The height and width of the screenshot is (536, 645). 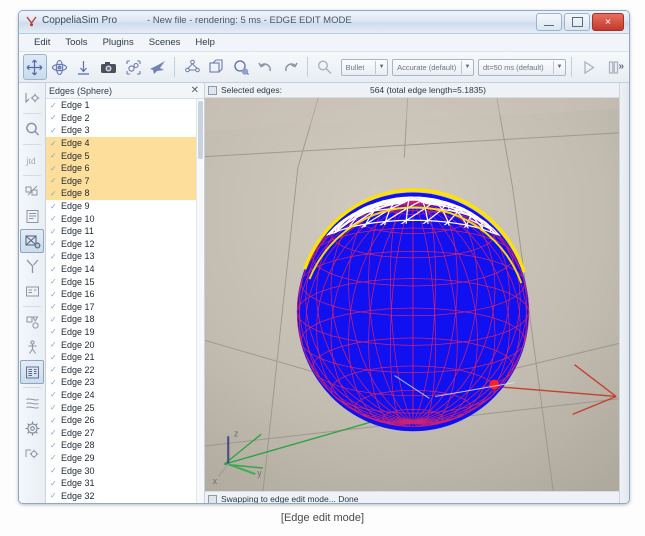 What do you see at coordinates (133, 67) in the screenshot?
I see `assembly-icon` at bounding box center [133, 67].